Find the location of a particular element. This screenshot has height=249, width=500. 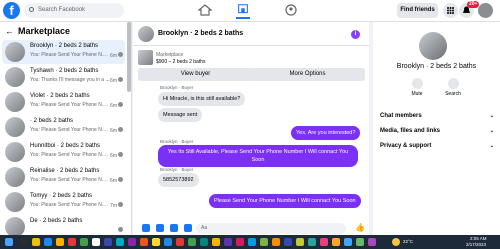

conversation-name: Hunnitboi · 2 beds 2 baths is located at coordinates (65, 146).